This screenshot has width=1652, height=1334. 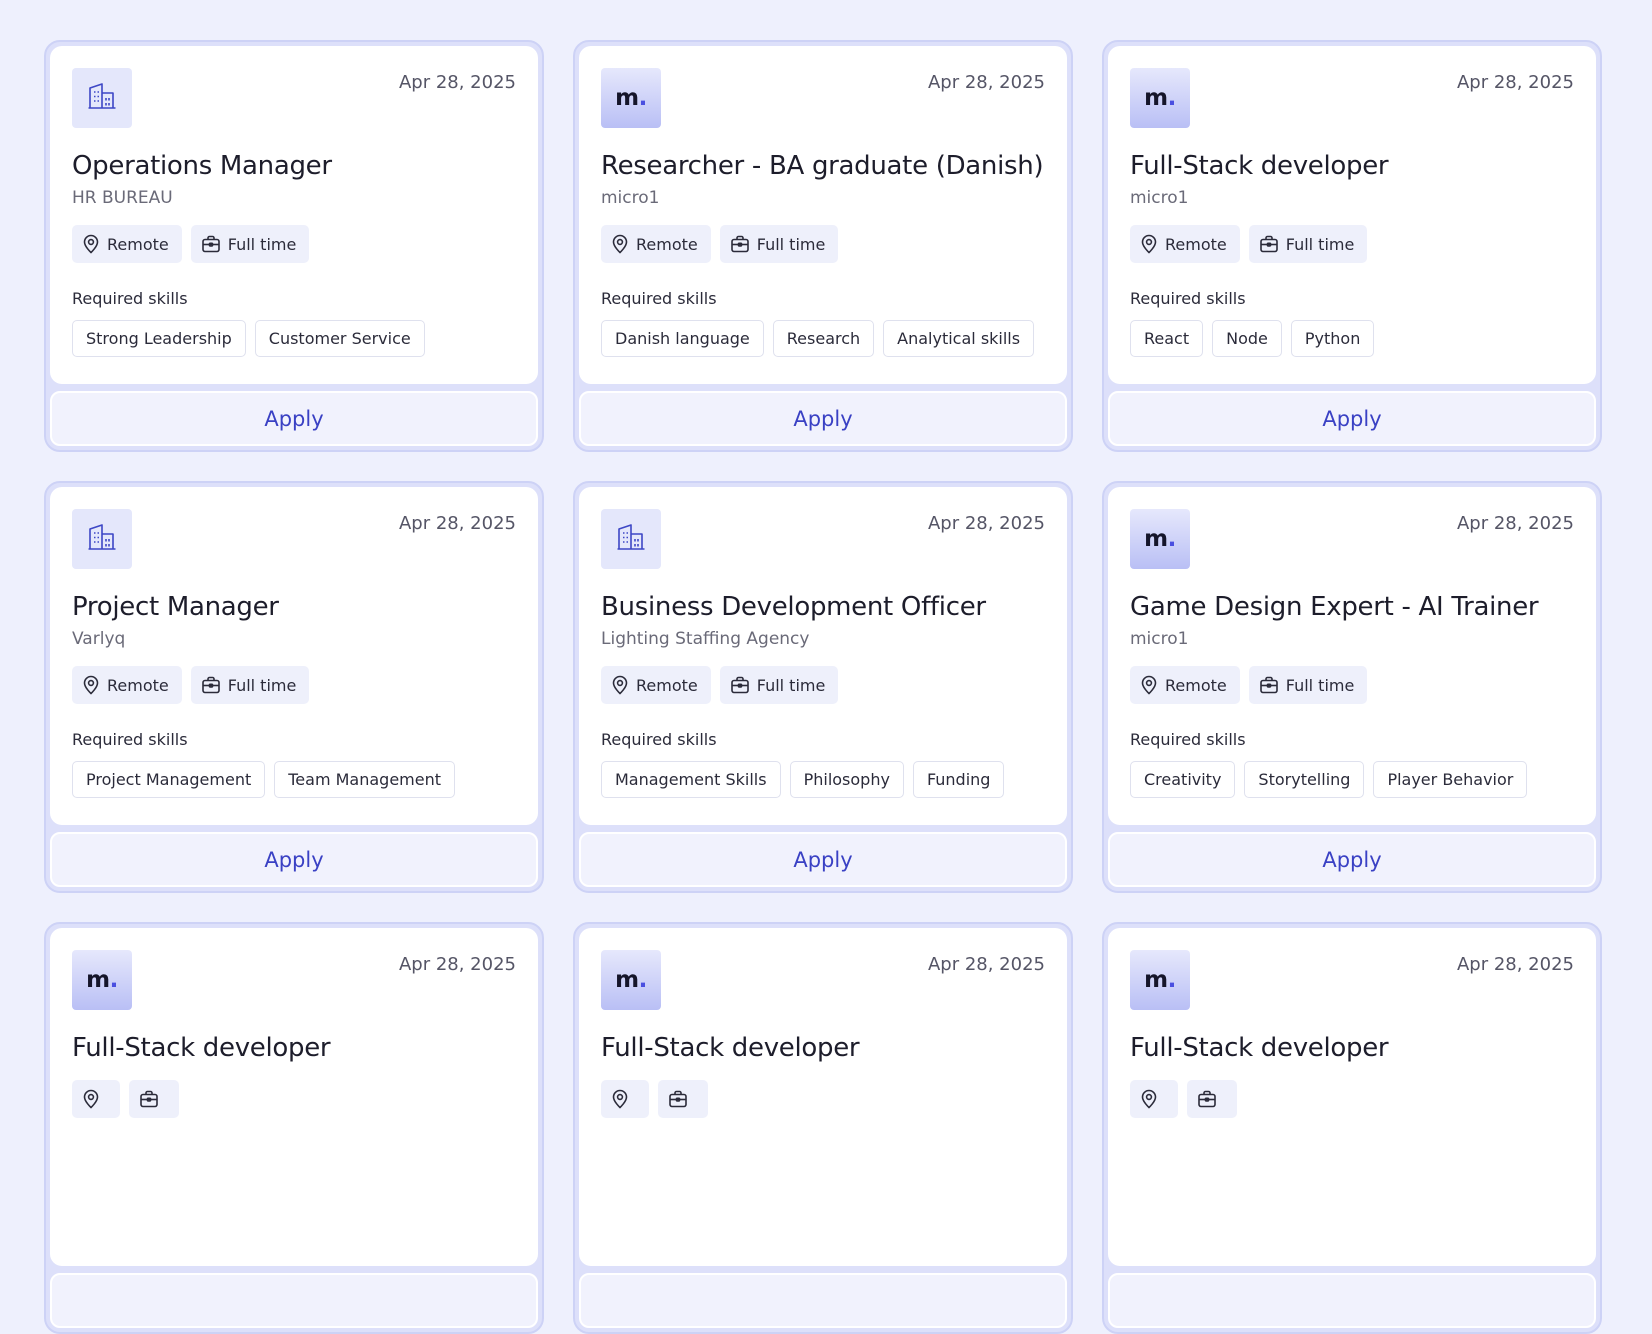 What do you see at coordinates (294, 166) in the screenshot?
I see `job-title: Operations Manager` at bounding box center [294, 166].